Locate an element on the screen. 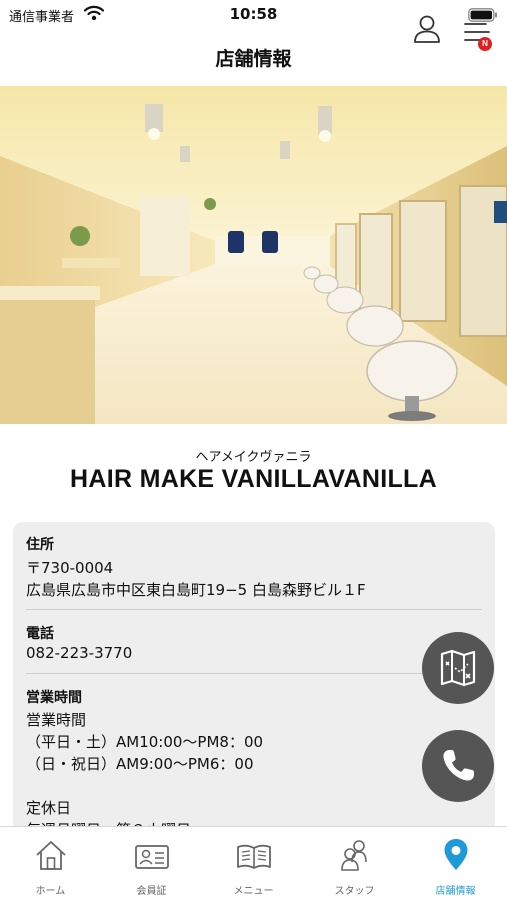 The width and height of the screenshot is (507, 900). tab-member-card: 会員証 is located at coordinates (151, 863).